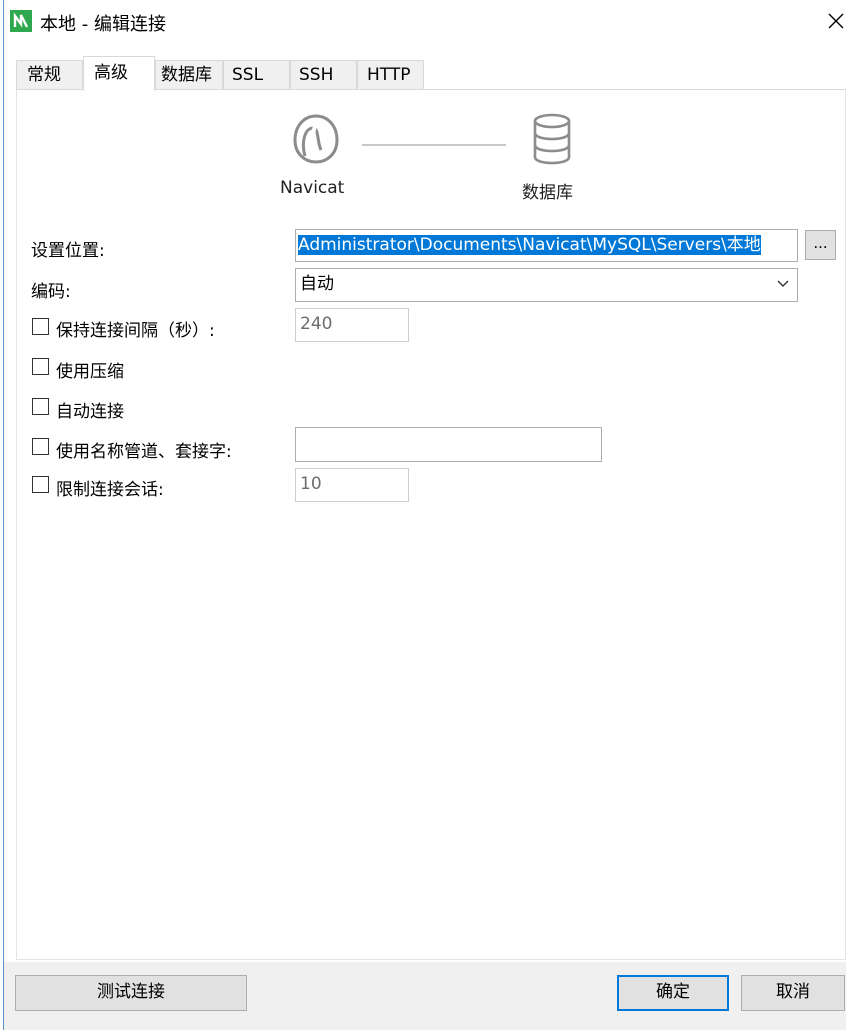 The height and width of the screenshot is (1032, 846). I want to click on sessionlimit-label: 限制连接会话:, so click(110, 490).